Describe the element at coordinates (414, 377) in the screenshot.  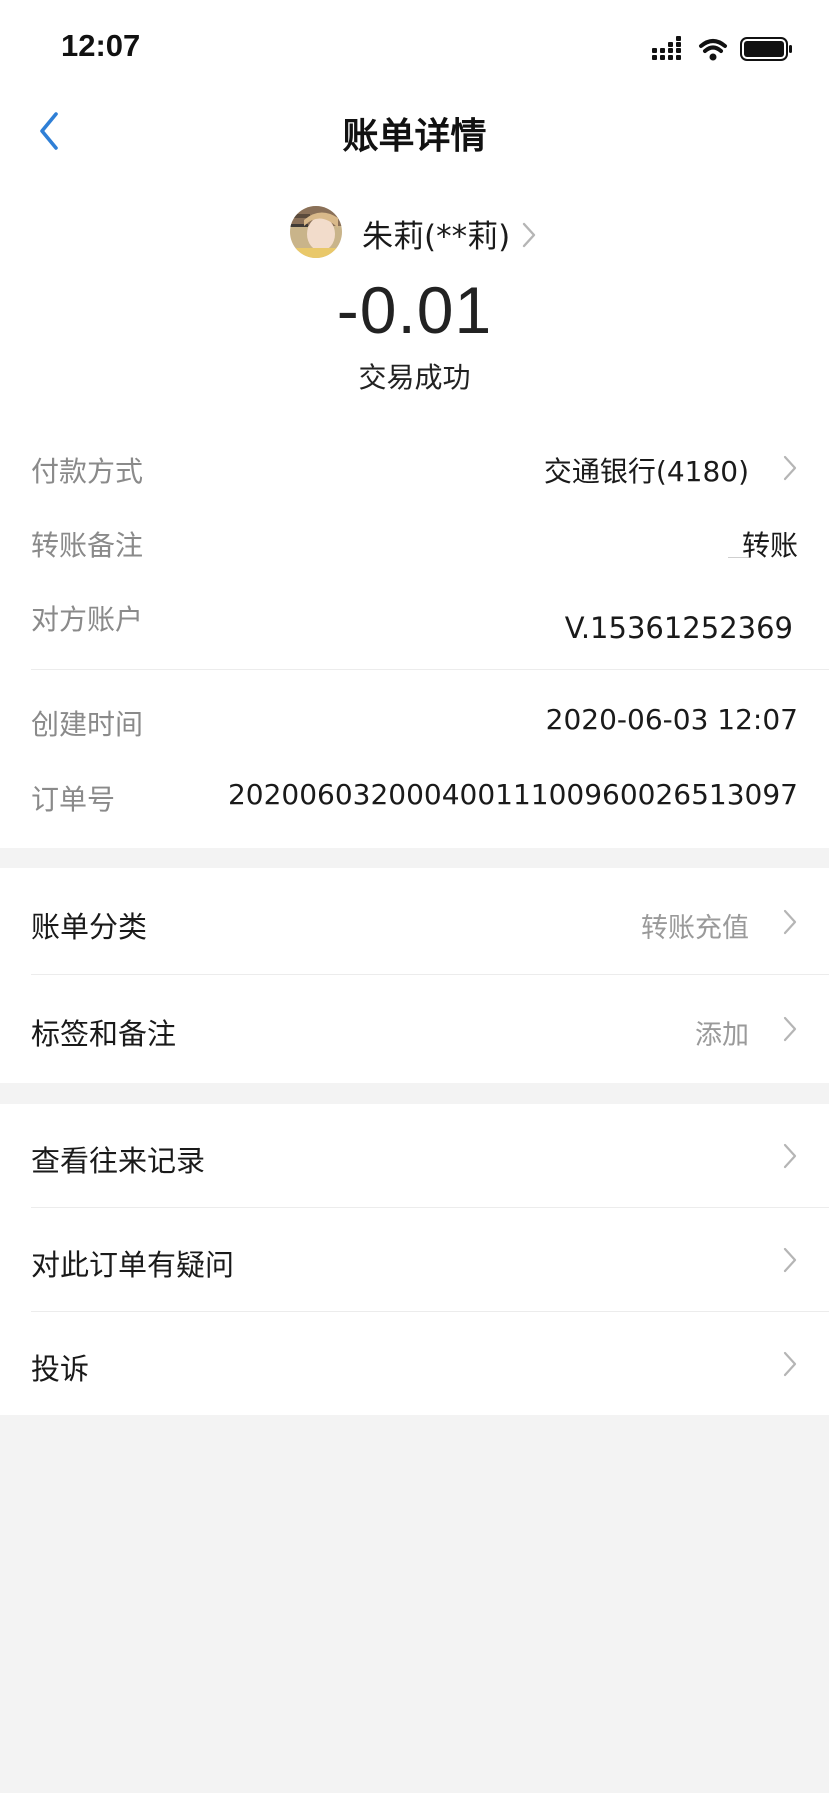
I see `transaction-status: 交易成功` at that location.